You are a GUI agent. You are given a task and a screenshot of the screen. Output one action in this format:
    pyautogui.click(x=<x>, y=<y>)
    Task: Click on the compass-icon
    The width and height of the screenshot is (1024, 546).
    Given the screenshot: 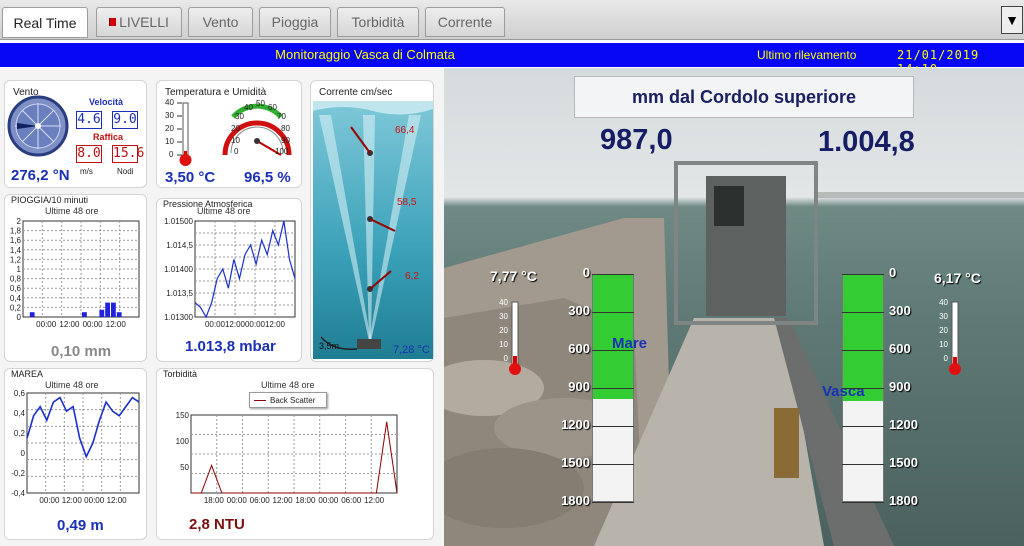 What is the action you would take?
    pyautogui.click(x=38, y=126)
    